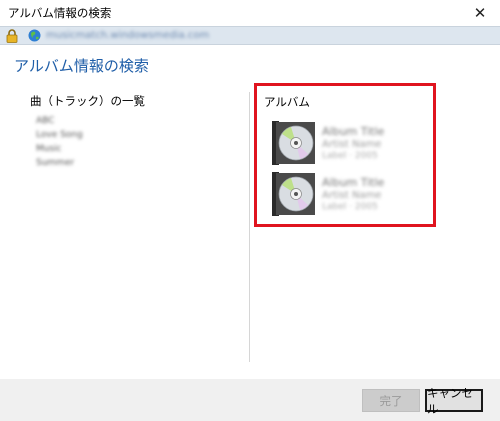 The image size is (500, 421). I want to click on address-bar: musicmatch.windowsmedia.com, so click(250, 35).